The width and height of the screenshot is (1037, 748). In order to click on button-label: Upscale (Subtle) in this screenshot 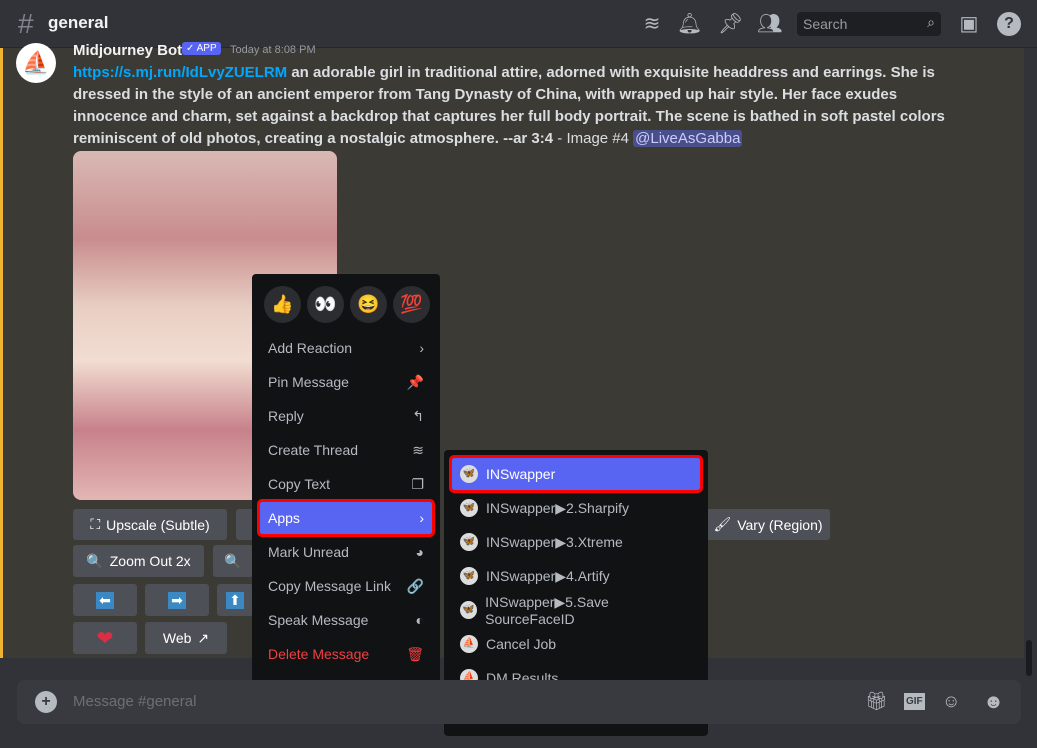, I will do `click(158, 524)`.